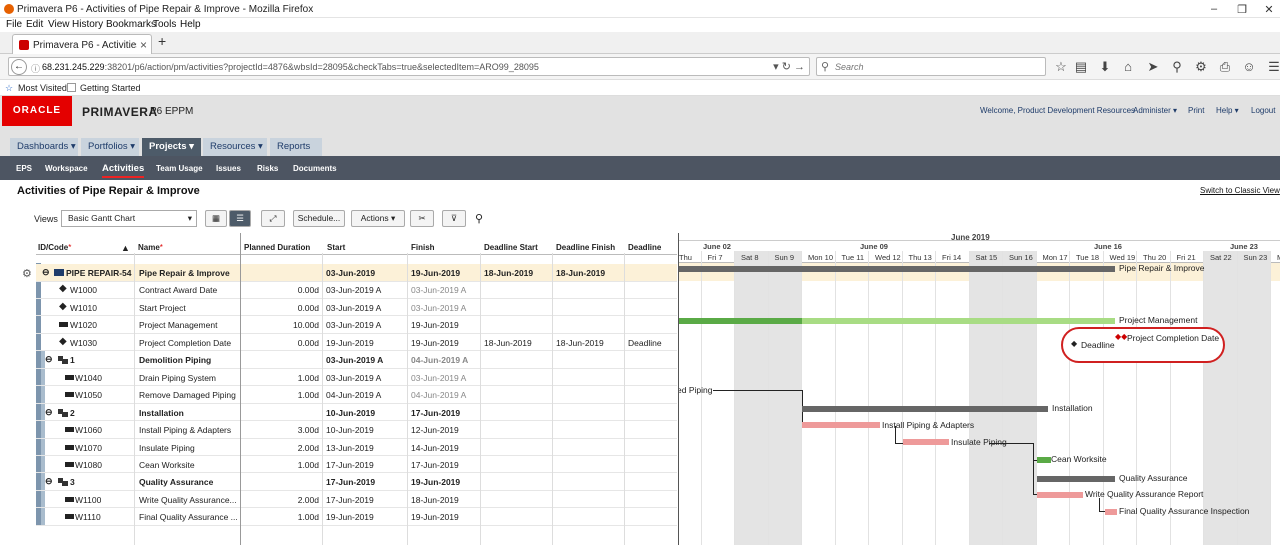  I want to click on tab-resources: Resources ▾, so click(235, 147).